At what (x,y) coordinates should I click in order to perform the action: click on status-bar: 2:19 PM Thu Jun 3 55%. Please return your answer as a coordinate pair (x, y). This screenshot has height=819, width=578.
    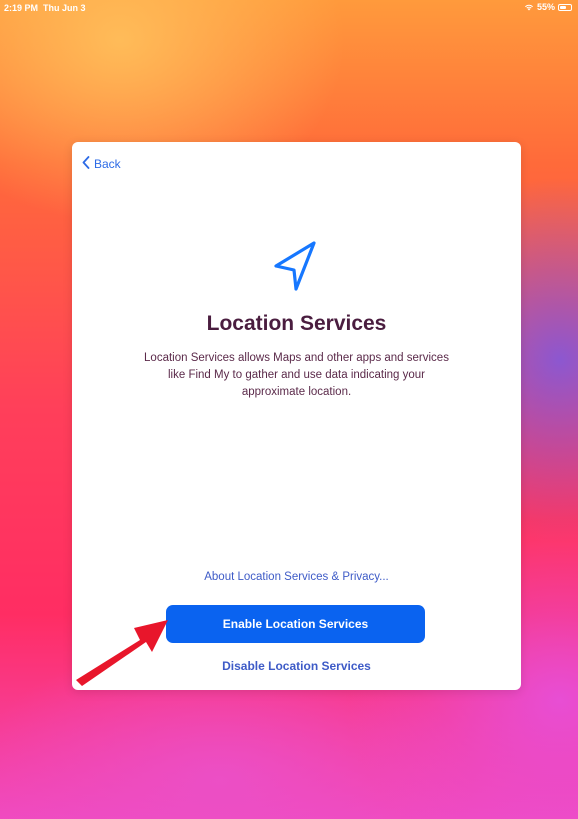
    Looking at the image, I should click on (289, 8).